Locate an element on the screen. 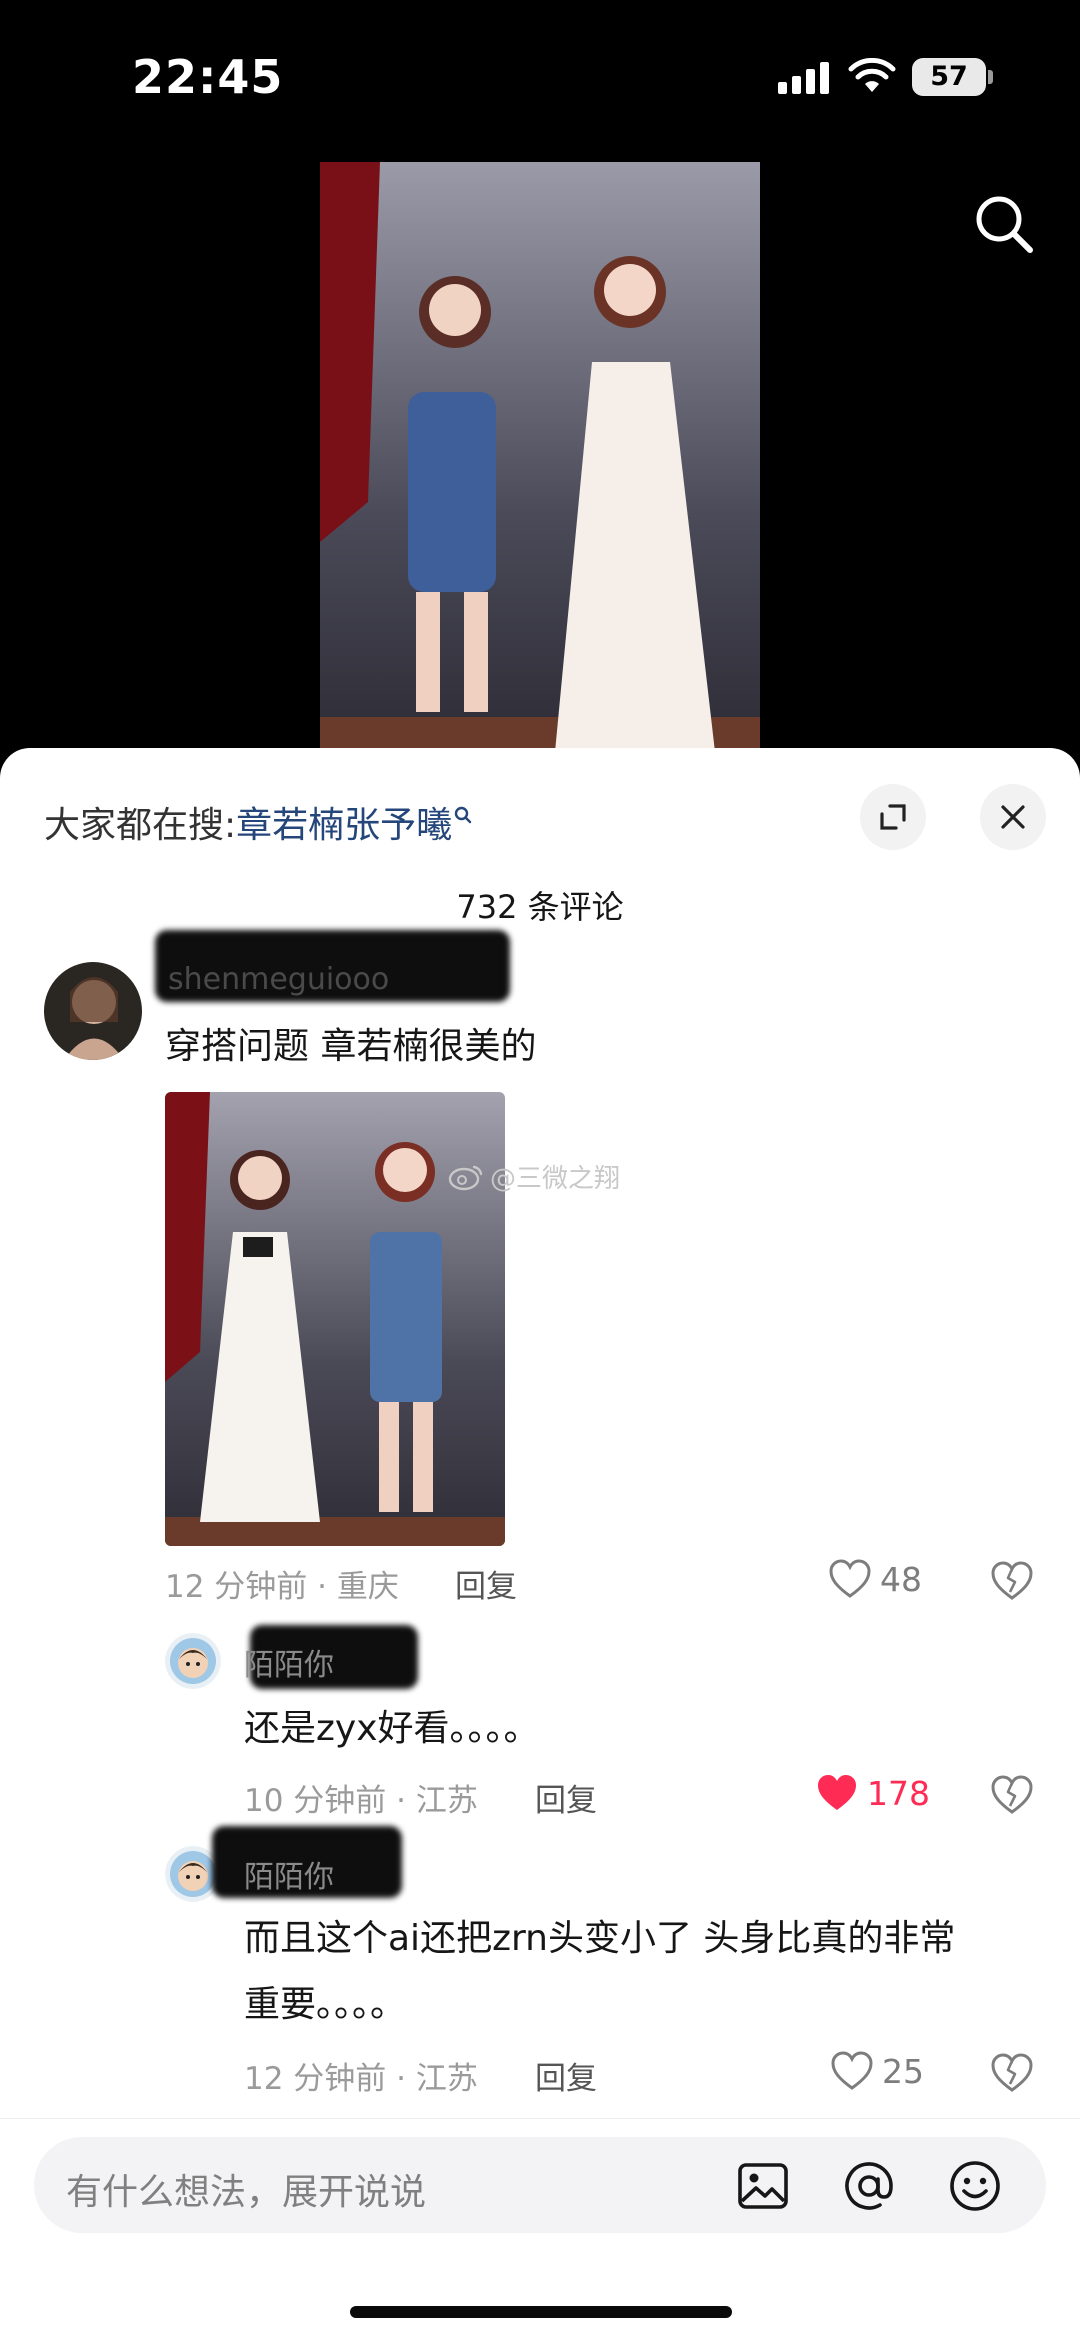  expand-icon is located at coordinates (893, 817).